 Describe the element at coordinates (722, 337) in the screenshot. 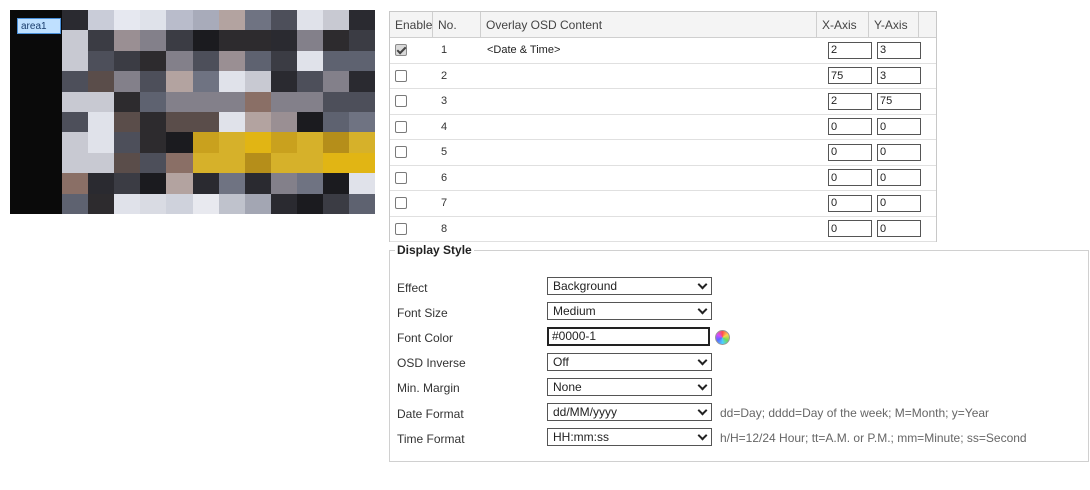

I see `color-picker-icon` at that location.